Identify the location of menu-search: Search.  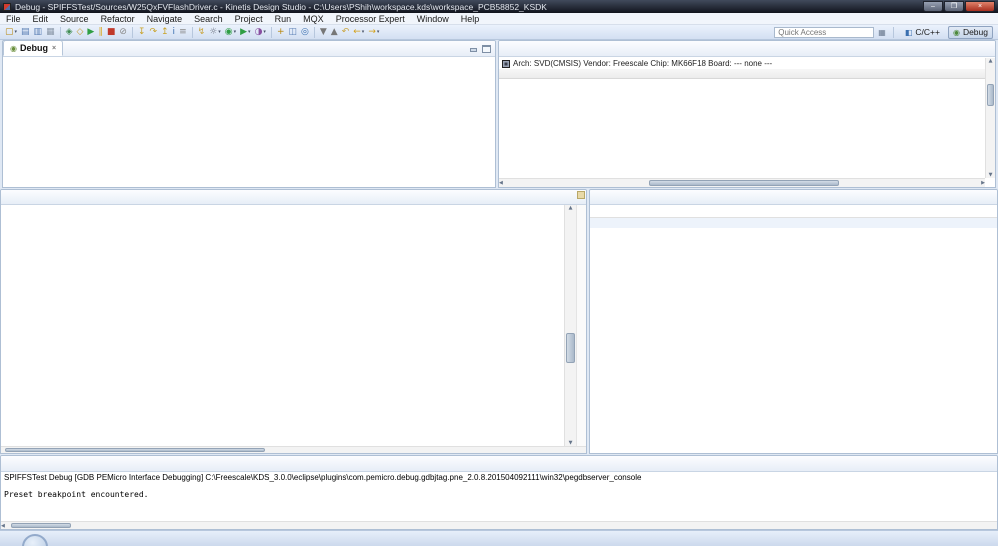
(208, 19).